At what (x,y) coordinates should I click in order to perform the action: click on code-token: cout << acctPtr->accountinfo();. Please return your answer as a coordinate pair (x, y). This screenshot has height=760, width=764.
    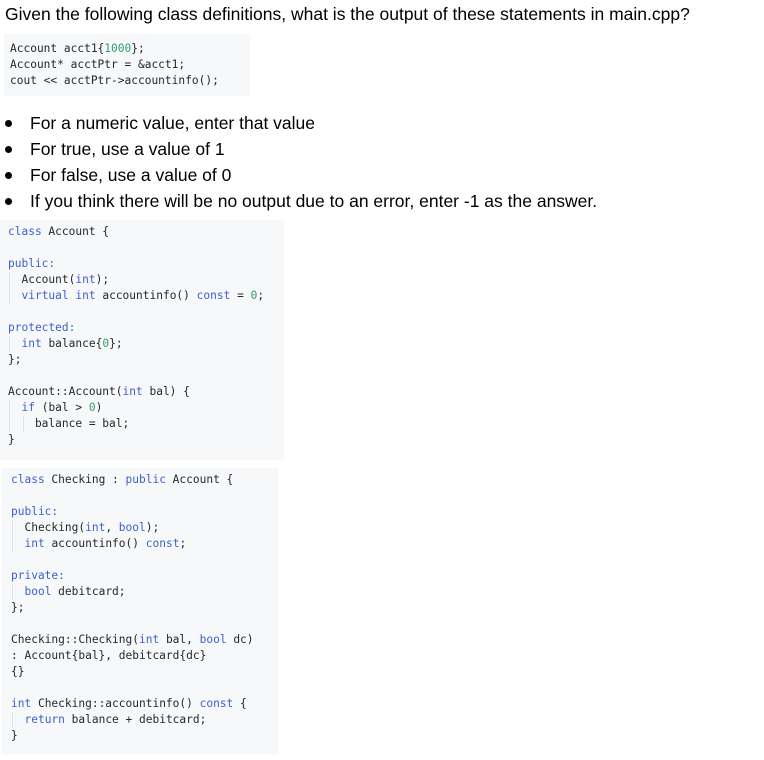
    Looking at the image, I should click on (114, 80).